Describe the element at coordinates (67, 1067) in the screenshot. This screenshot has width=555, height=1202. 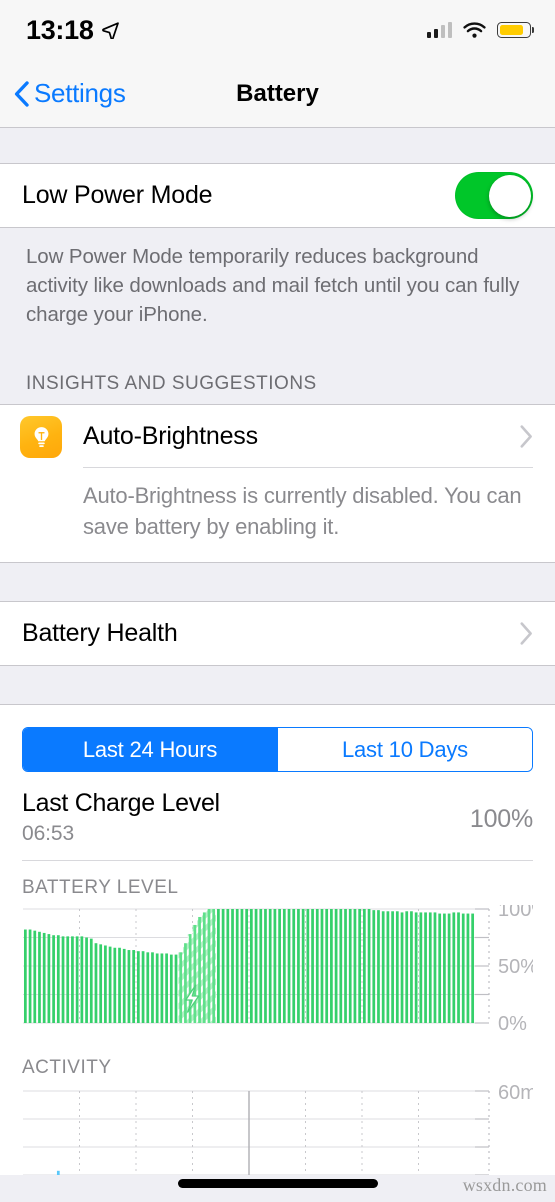
I see `activity-chart-title: ACTIVITY` at that location.